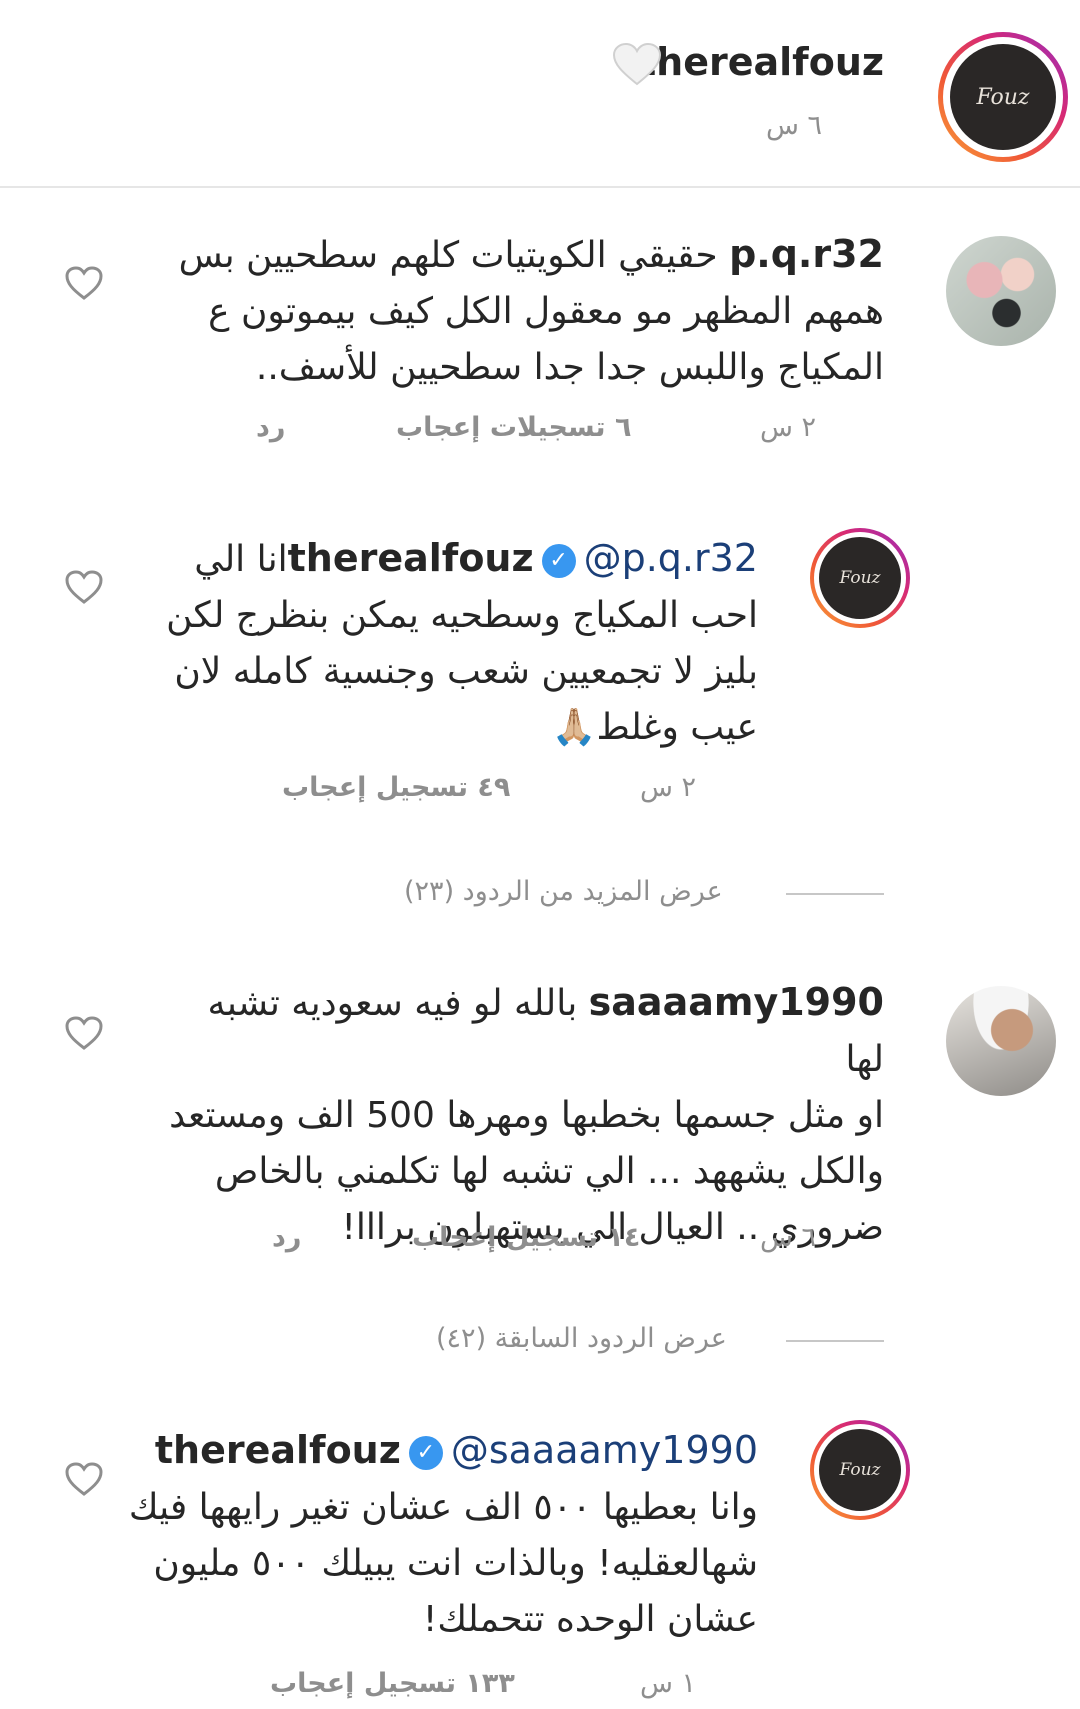 This screenshot has height=1709, width=1080. I want to click on reply-time: ١ س, so click(668, 1683).